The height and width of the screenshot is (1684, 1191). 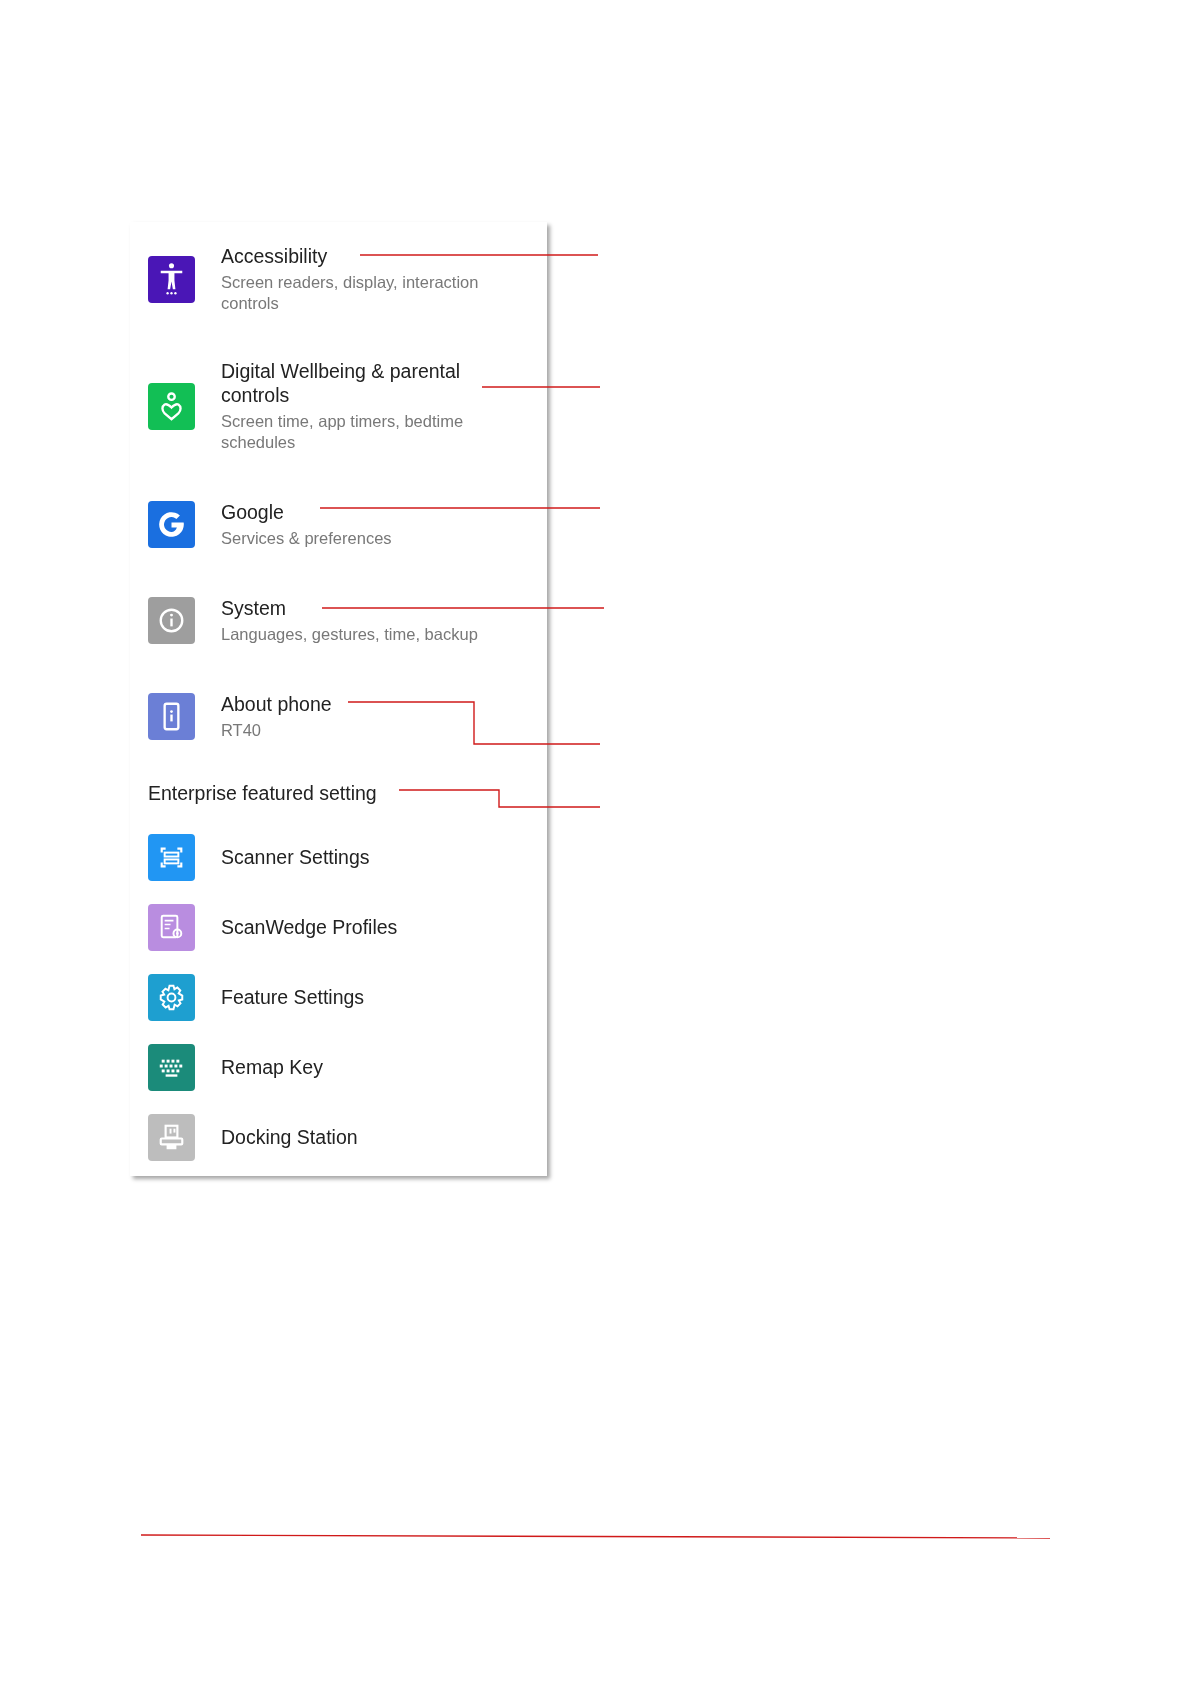 I want to click on item-title: System, so click(x=253, y=607).